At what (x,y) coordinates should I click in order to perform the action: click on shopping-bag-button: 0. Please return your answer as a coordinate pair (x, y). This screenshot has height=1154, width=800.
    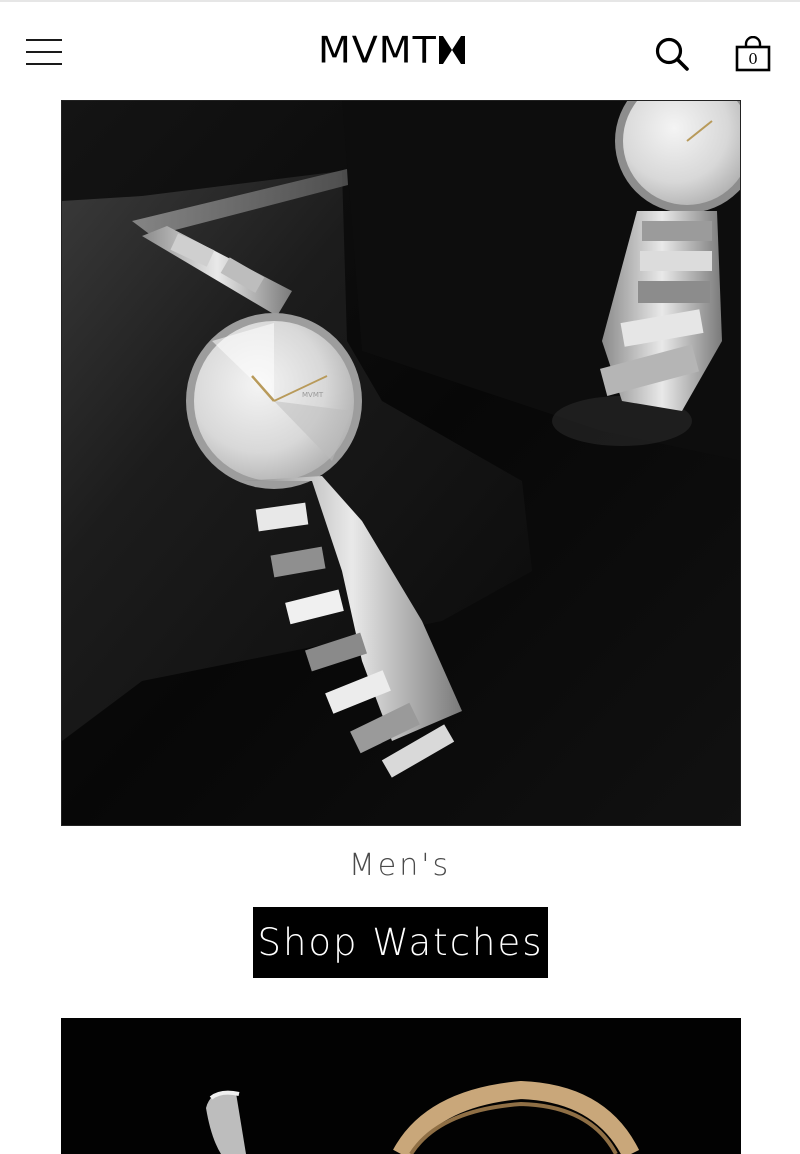
    Looking at the image, I should click on (753, 56).